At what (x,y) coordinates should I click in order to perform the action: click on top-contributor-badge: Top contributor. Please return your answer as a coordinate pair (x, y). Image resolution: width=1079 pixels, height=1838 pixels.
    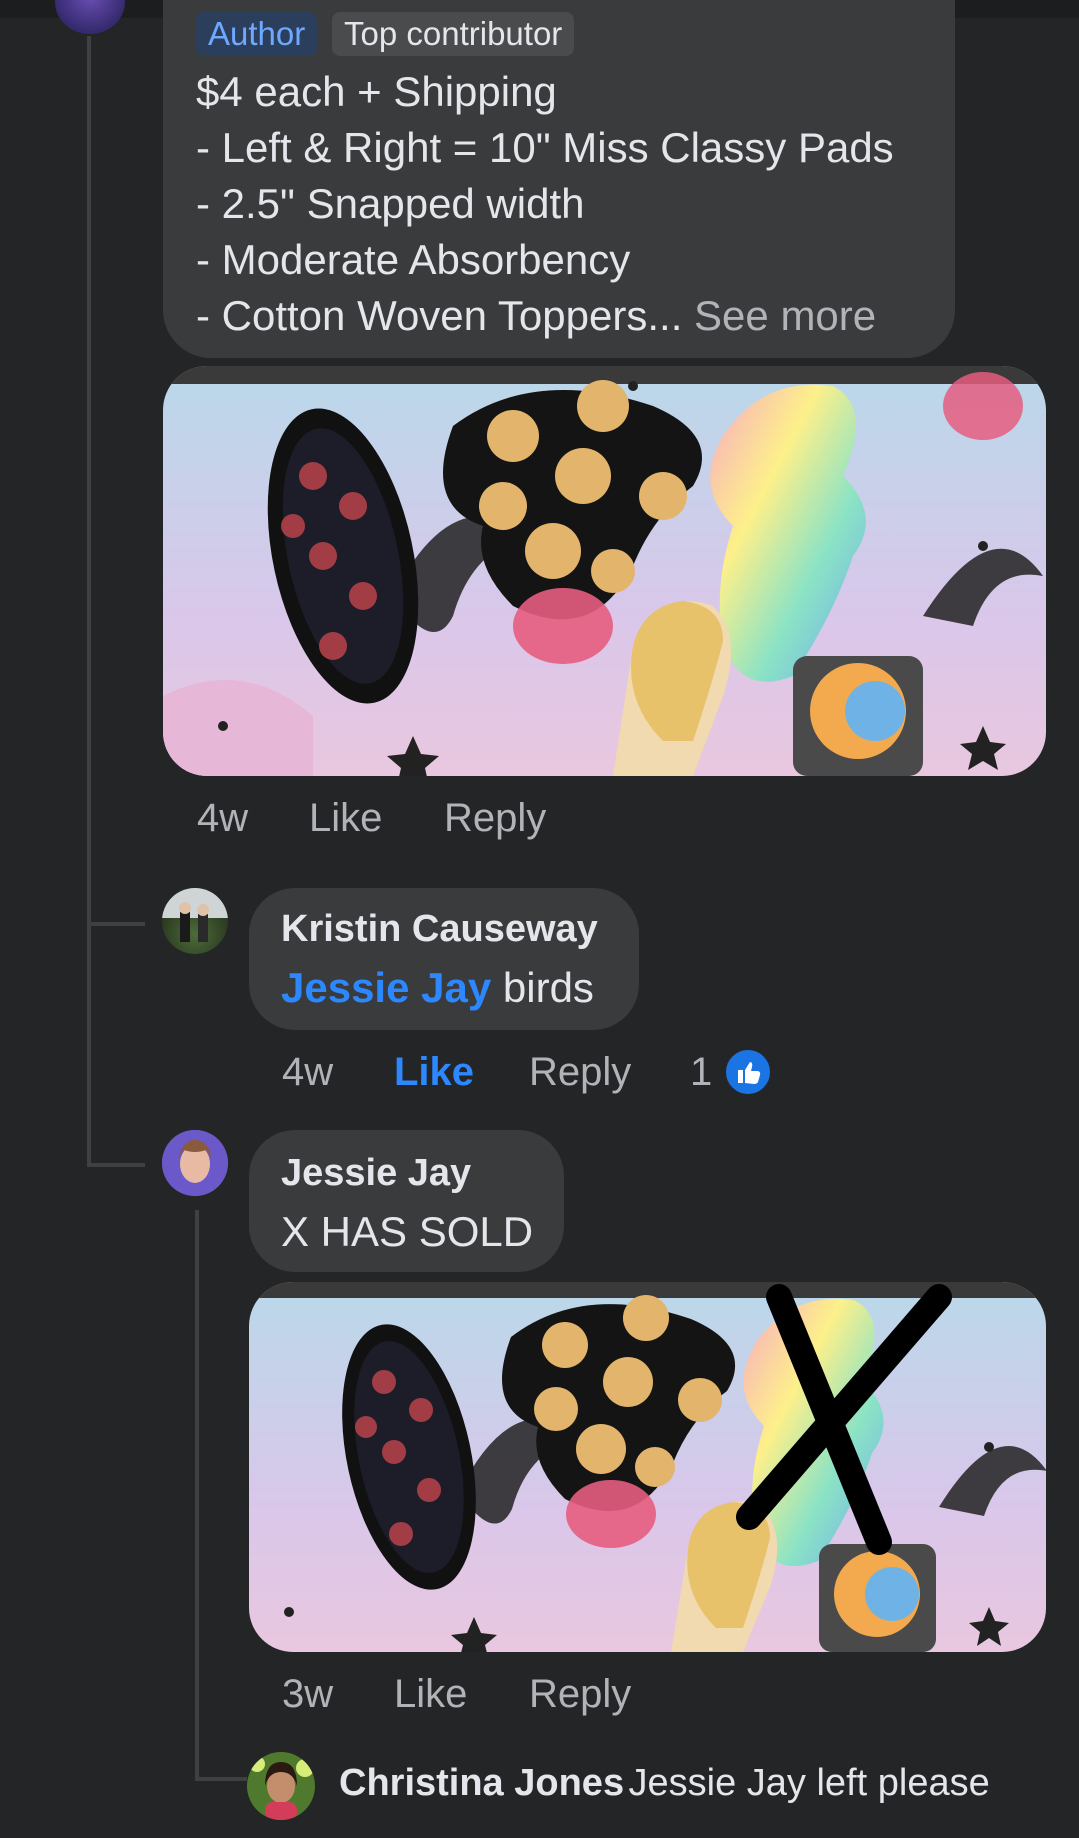
    Looking at the image, I should click on (453, 34).